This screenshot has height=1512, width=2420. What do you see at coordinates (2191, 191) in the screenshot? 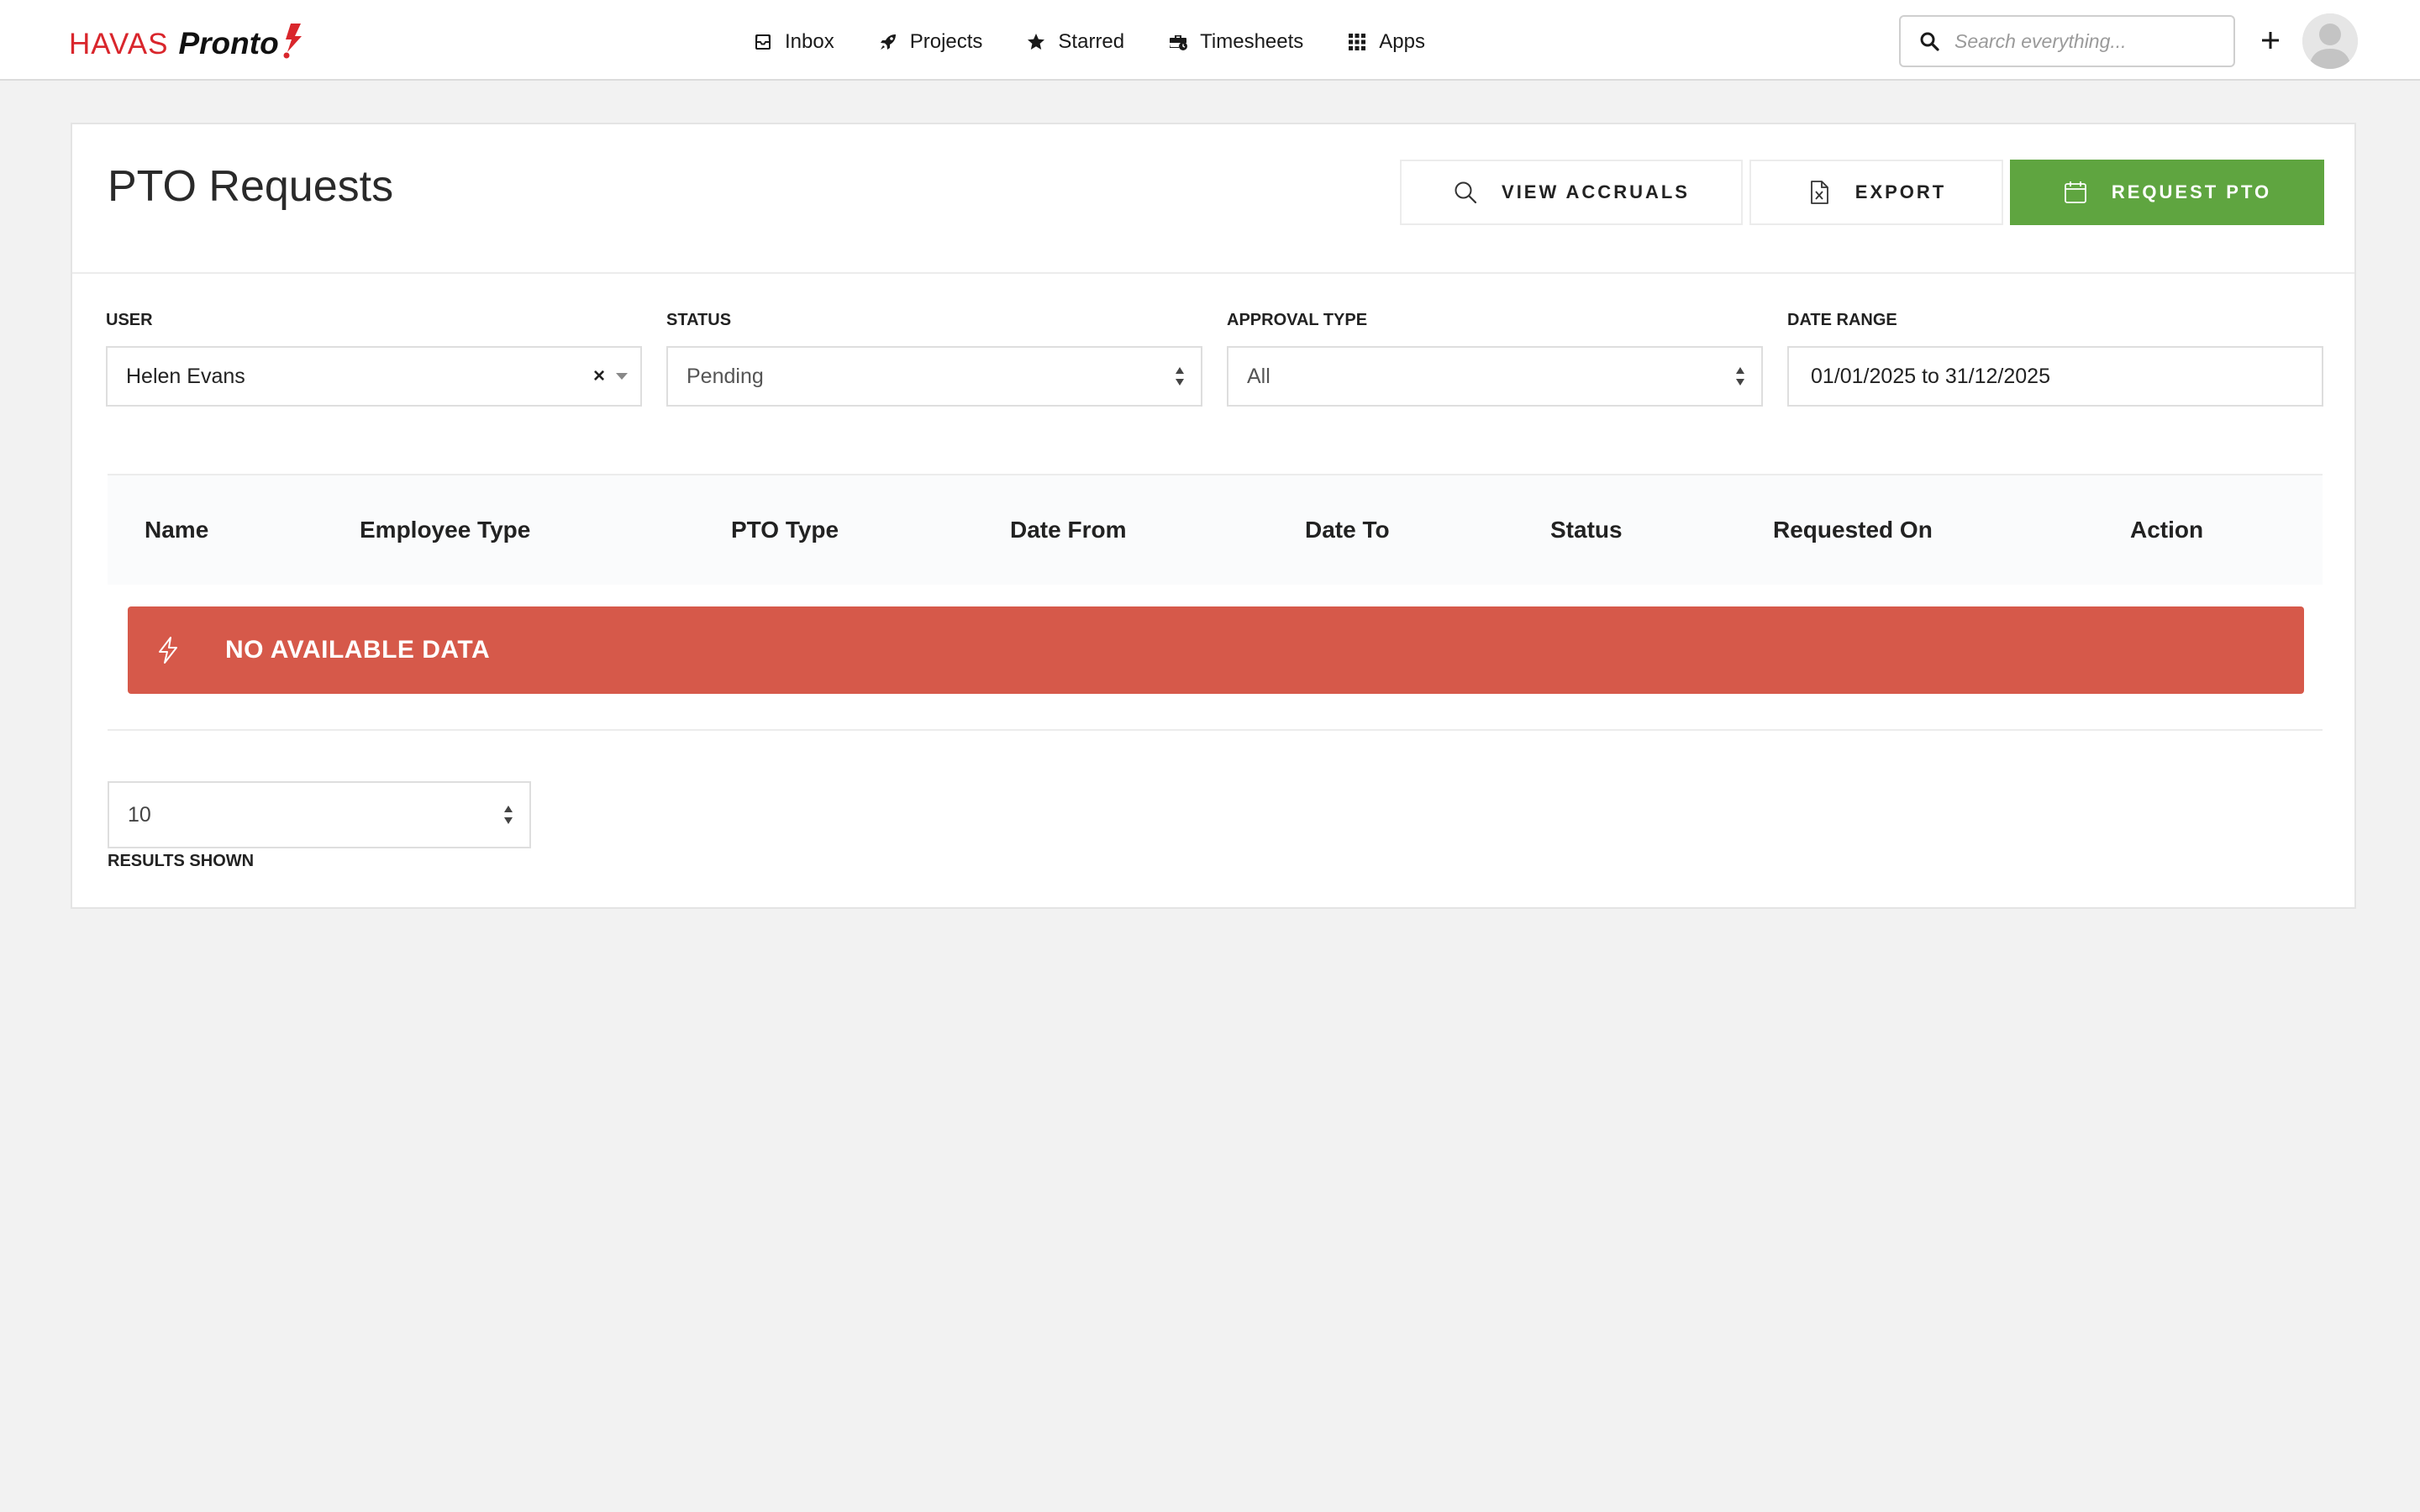
I see `request-pto-label: REQUEST PTO` at bounding box center [2191, 191].